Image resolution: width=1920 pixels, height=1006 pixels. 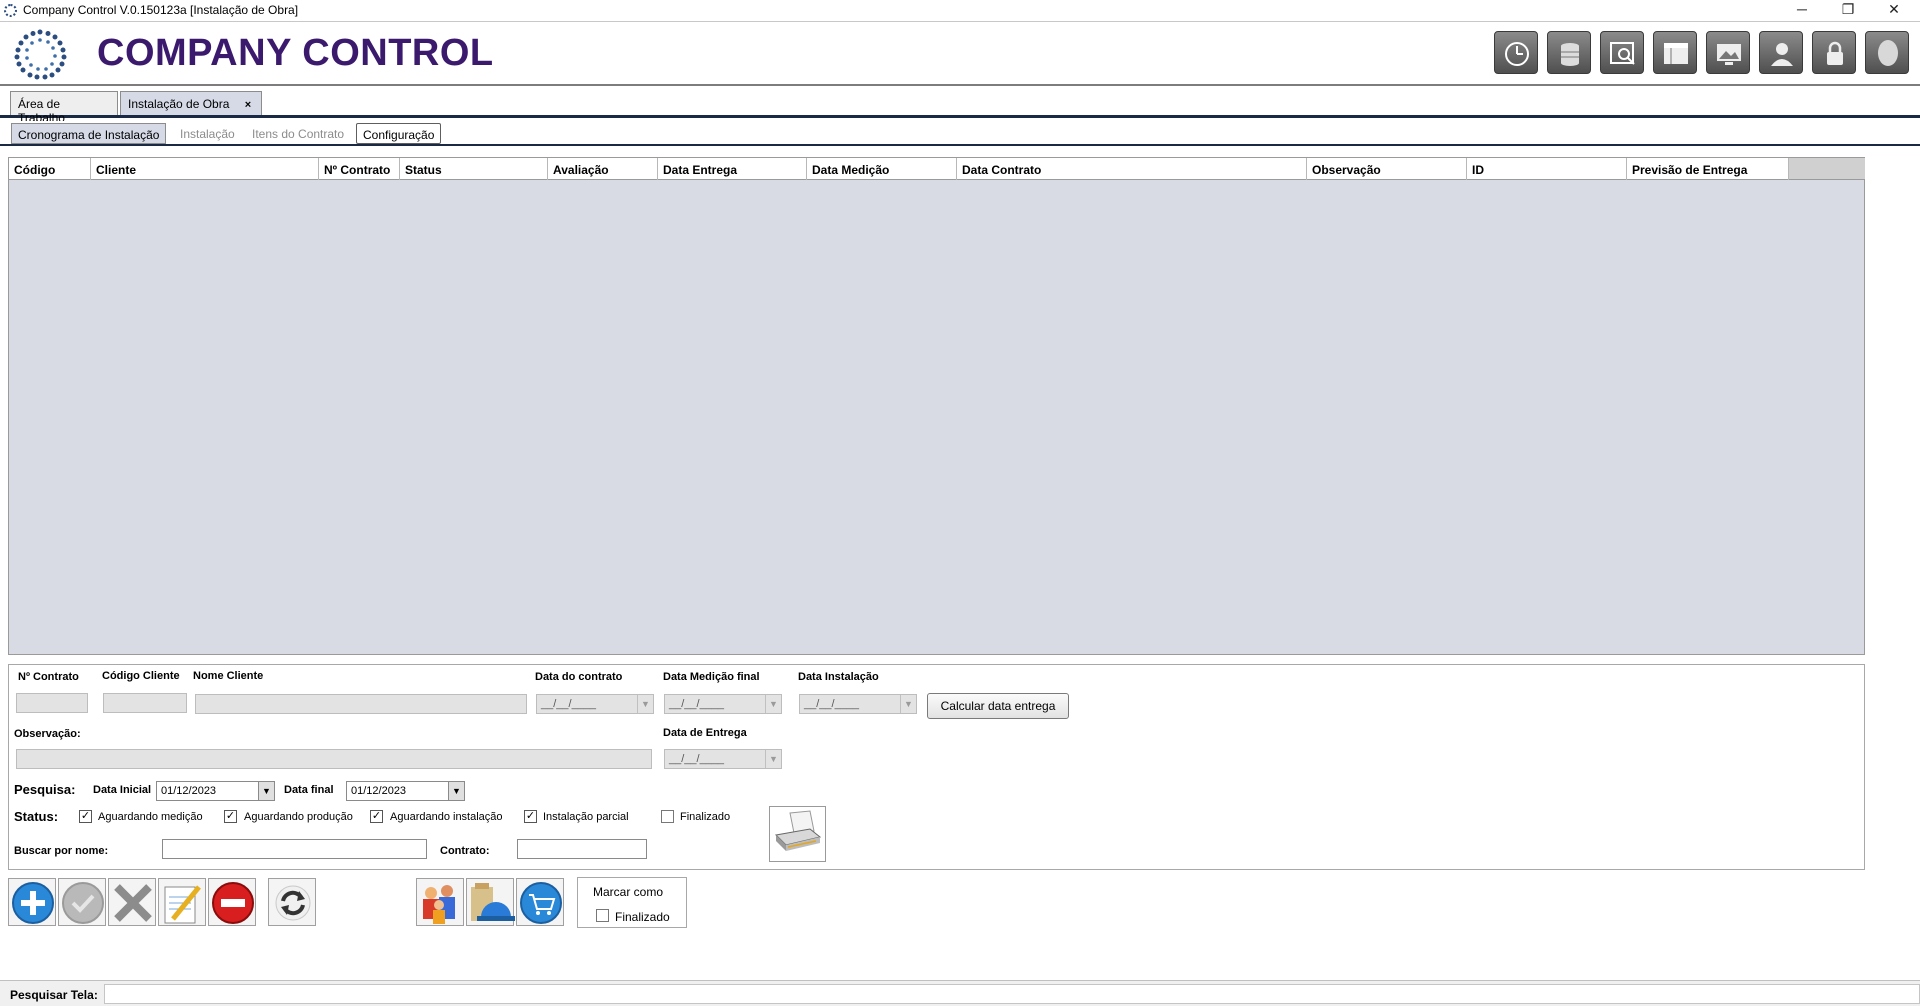 I want to click on add-button, so click(x=32, y=902).